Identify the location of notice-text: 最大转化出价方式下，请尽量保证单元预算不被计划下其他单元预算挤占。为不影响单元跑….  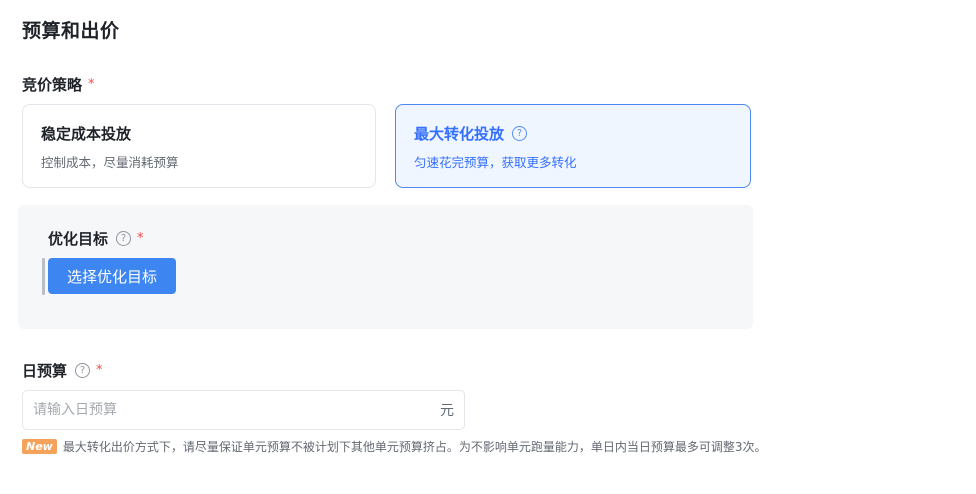
(414, 447).